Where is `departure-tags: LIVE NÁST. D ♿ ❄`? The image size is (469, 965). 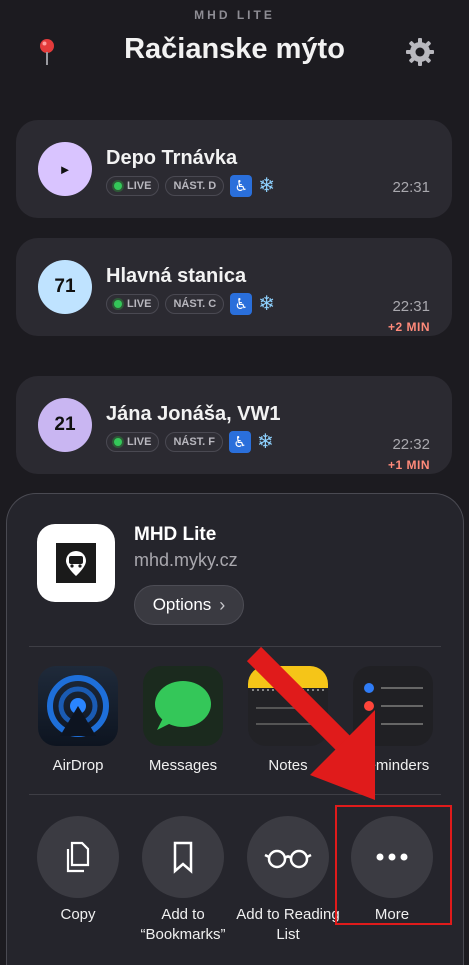
departure-tags: LIVE NÁST. D ♿ ❄ is located at coordinates (190, 186).